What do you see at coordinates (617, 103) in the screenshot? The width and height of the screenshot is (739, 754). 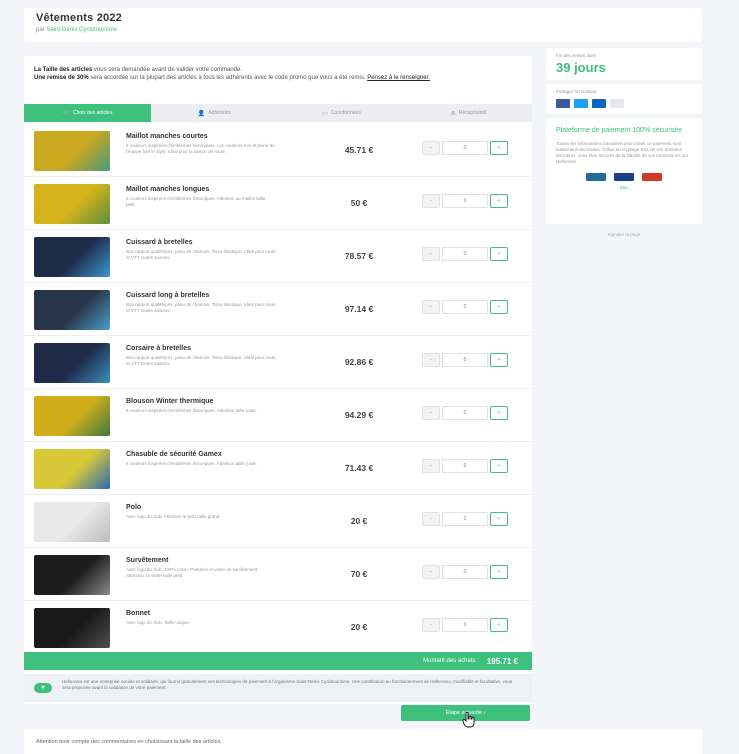 I see `link-icon` at bounding box center [617, 103].